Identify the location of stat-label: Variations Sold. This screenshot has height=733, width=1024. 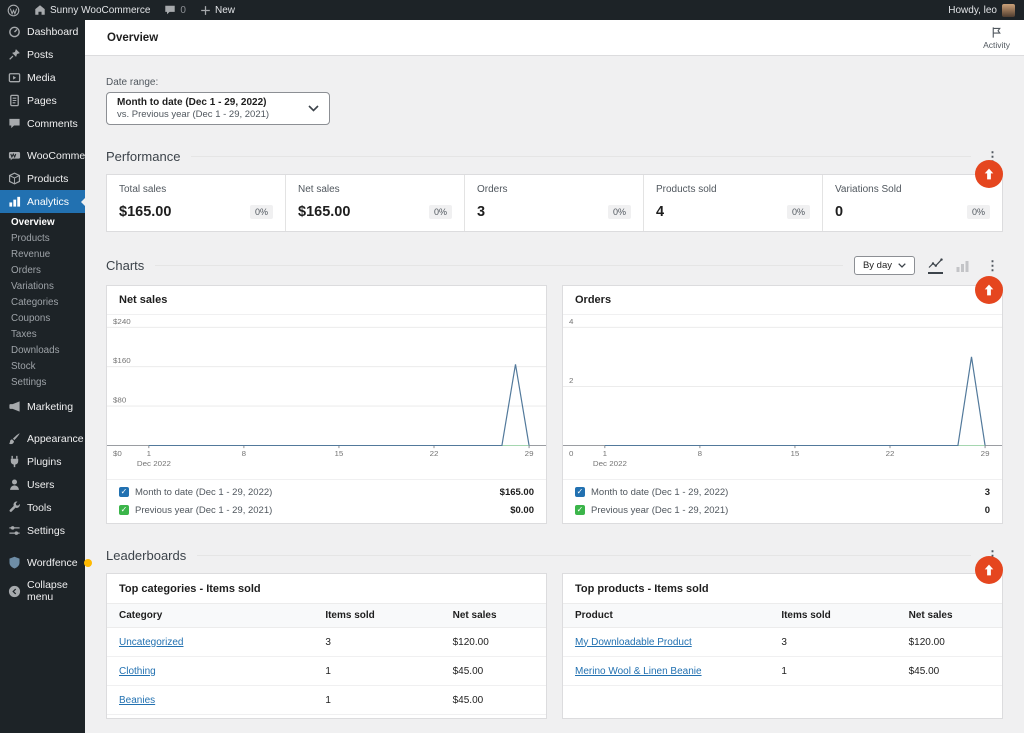
(868, 189).